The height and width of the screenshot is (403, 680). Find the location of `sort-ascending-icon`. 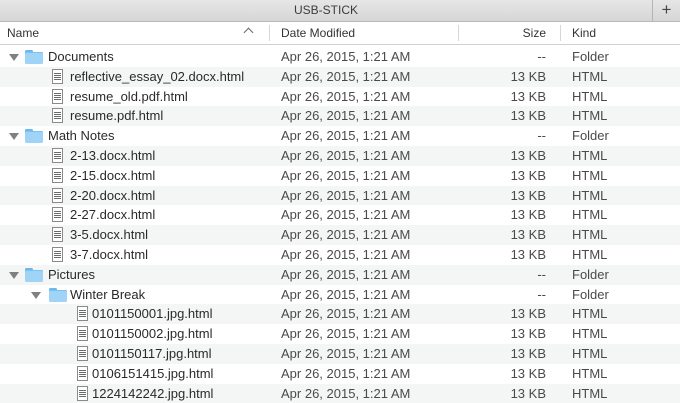

sort-ascending-icon is located at coordinates (248, 32).